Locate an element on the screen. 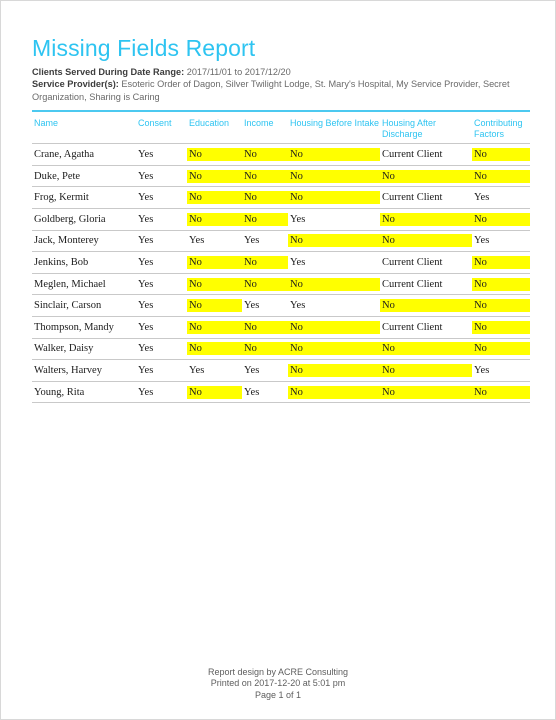 The height and width of the screenshot is (720, 556). table-row: Thompson, Mandy Yes No No No Current Client No is located at coordinates (281, 327).